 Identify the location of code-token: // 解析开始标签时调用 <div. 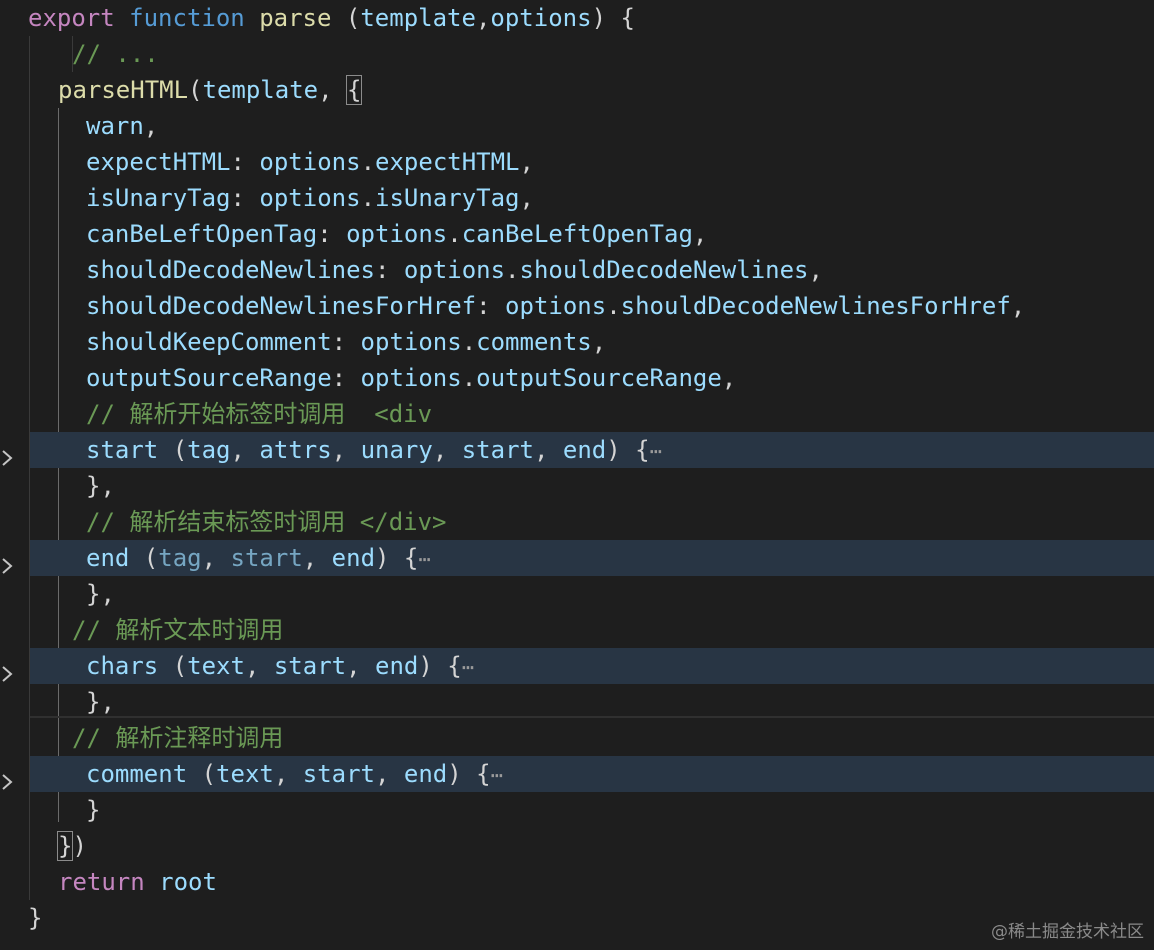
(259, 414).